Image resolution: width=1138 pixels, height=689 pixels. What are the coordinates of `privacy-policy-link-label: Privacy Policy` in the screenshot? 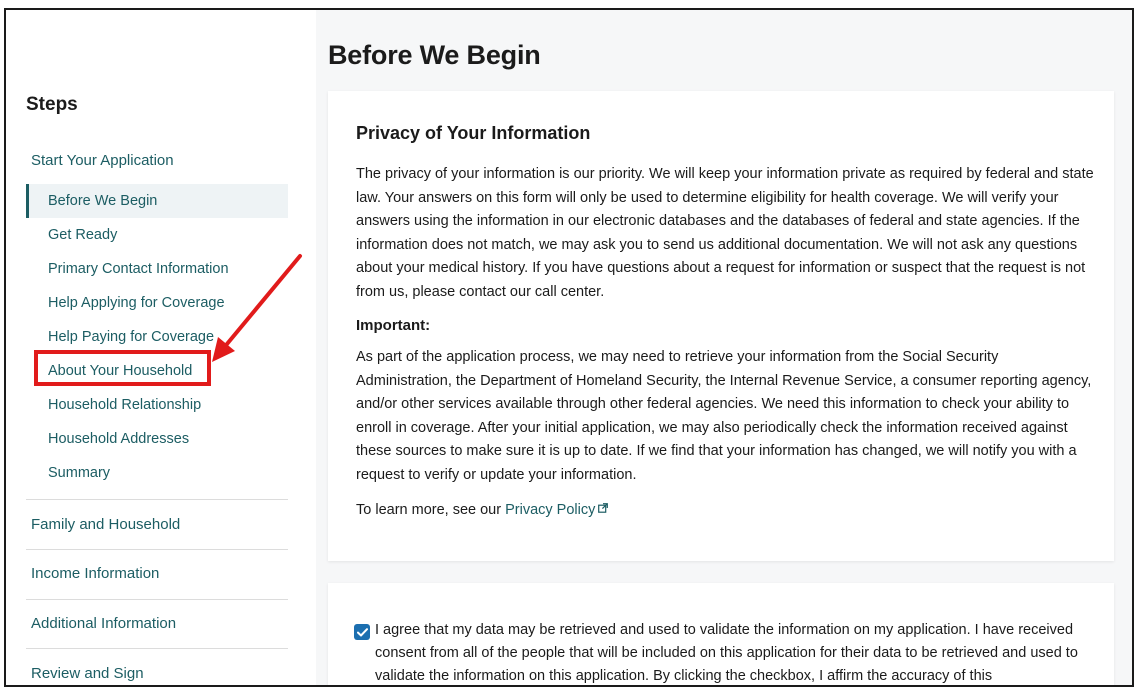 It's located at (550, 510).